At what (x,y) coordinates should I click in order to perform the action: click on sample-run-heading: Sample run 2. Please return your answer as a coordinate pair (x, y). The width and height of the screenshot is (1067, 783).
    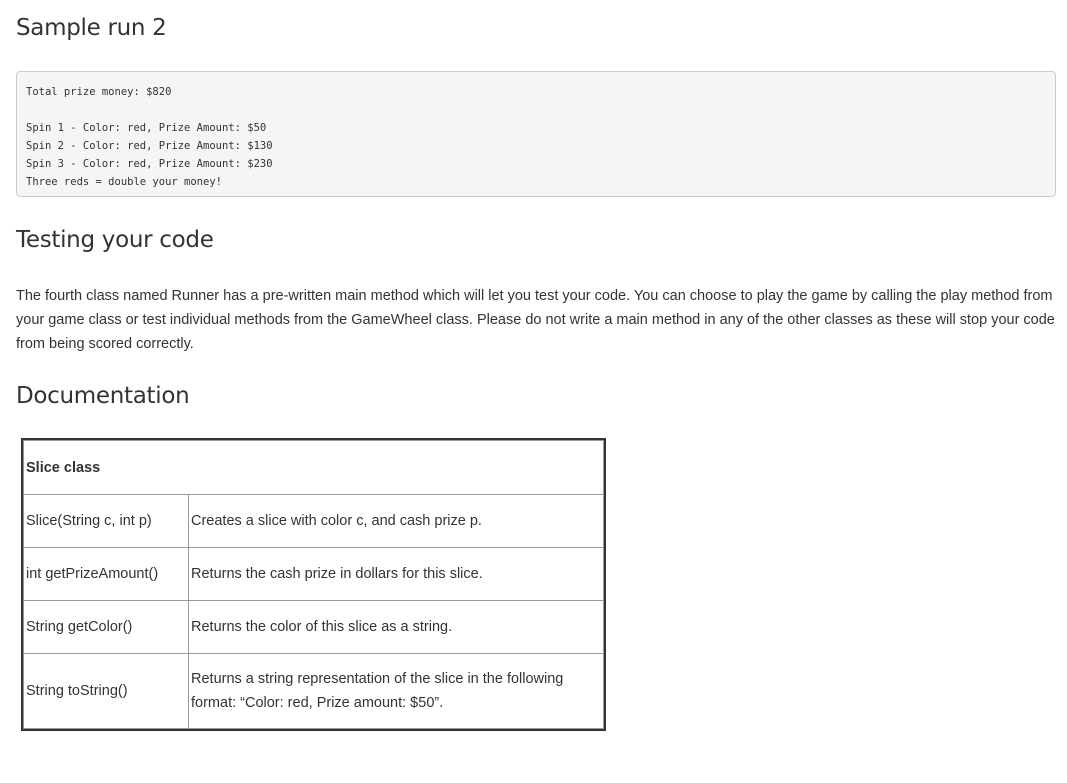
    Looking at the image, I should click on (91, 28).